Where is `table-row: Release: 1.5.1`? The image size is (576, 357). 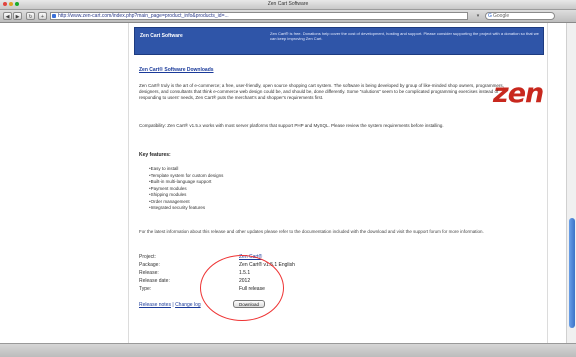 table-row: Release: 1.5.1 is located at coordinates (289, 274).